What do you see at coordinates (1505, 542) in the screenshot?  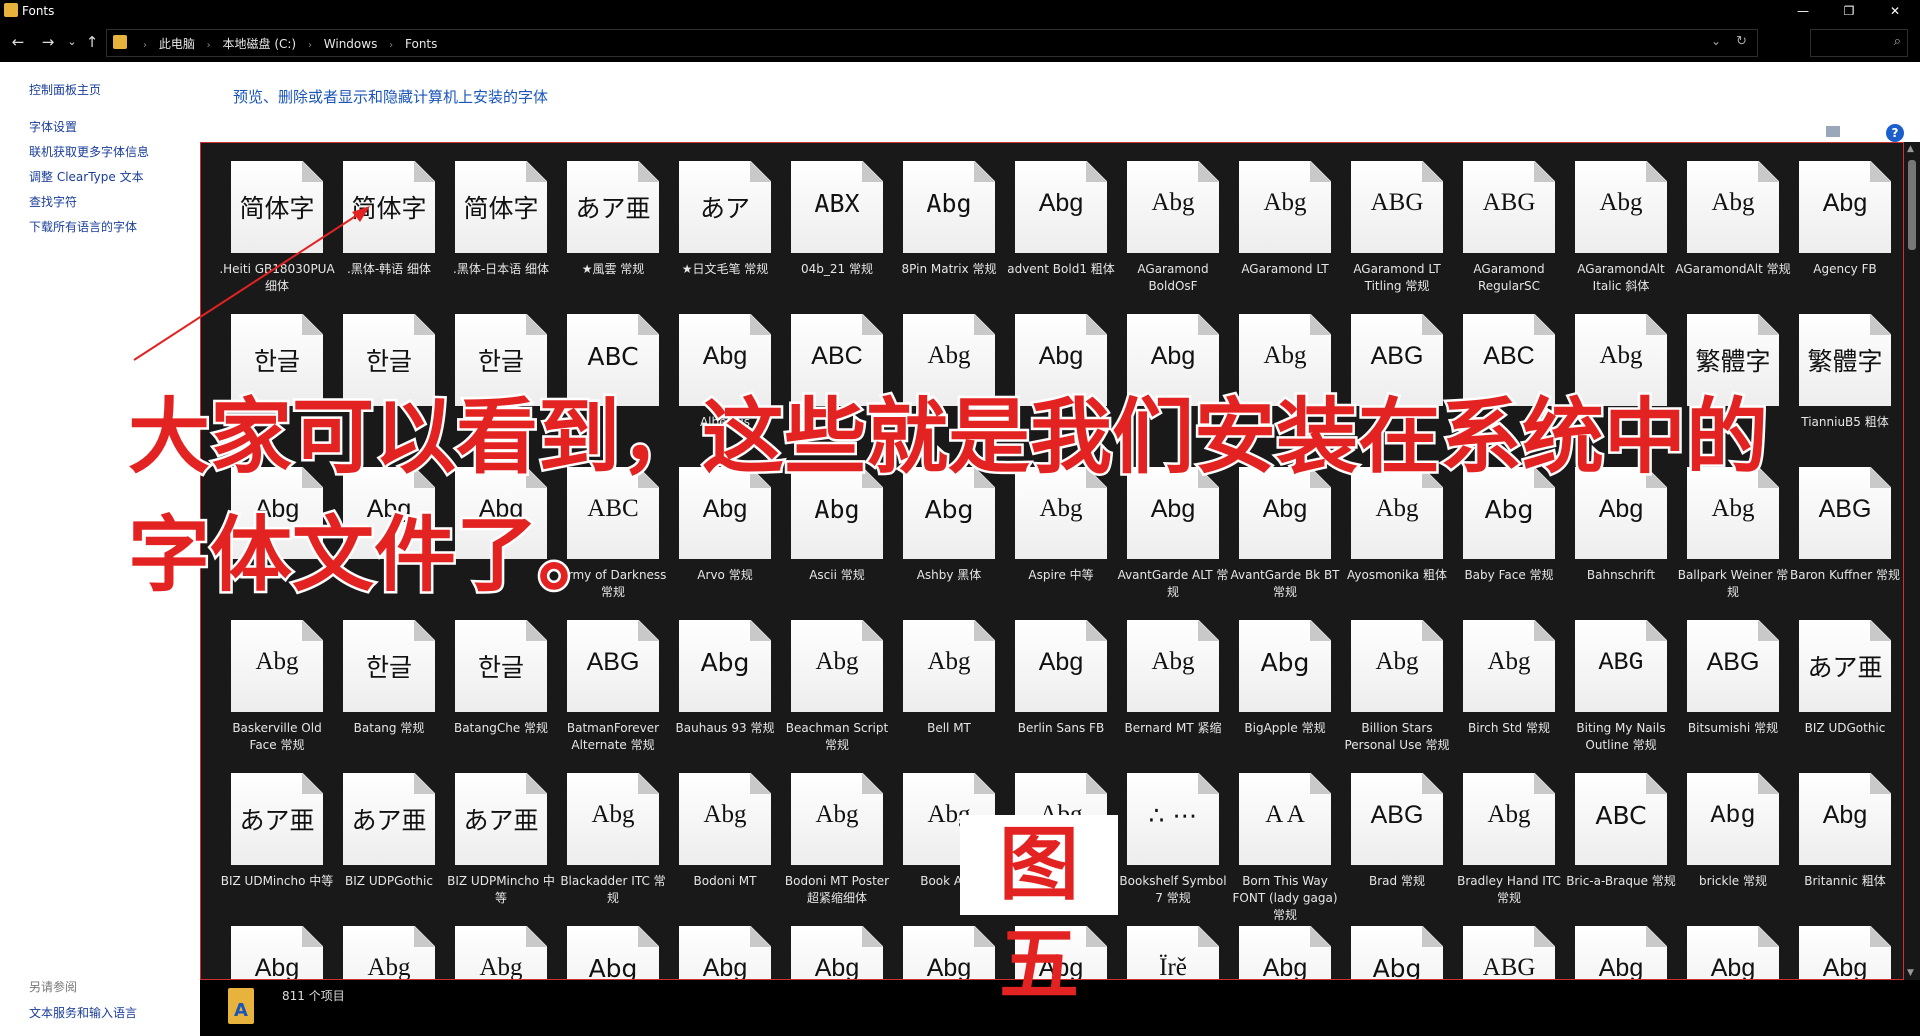 I see `font-tile: Abg Baby Face 常规` at bounding box center [1505, 542].